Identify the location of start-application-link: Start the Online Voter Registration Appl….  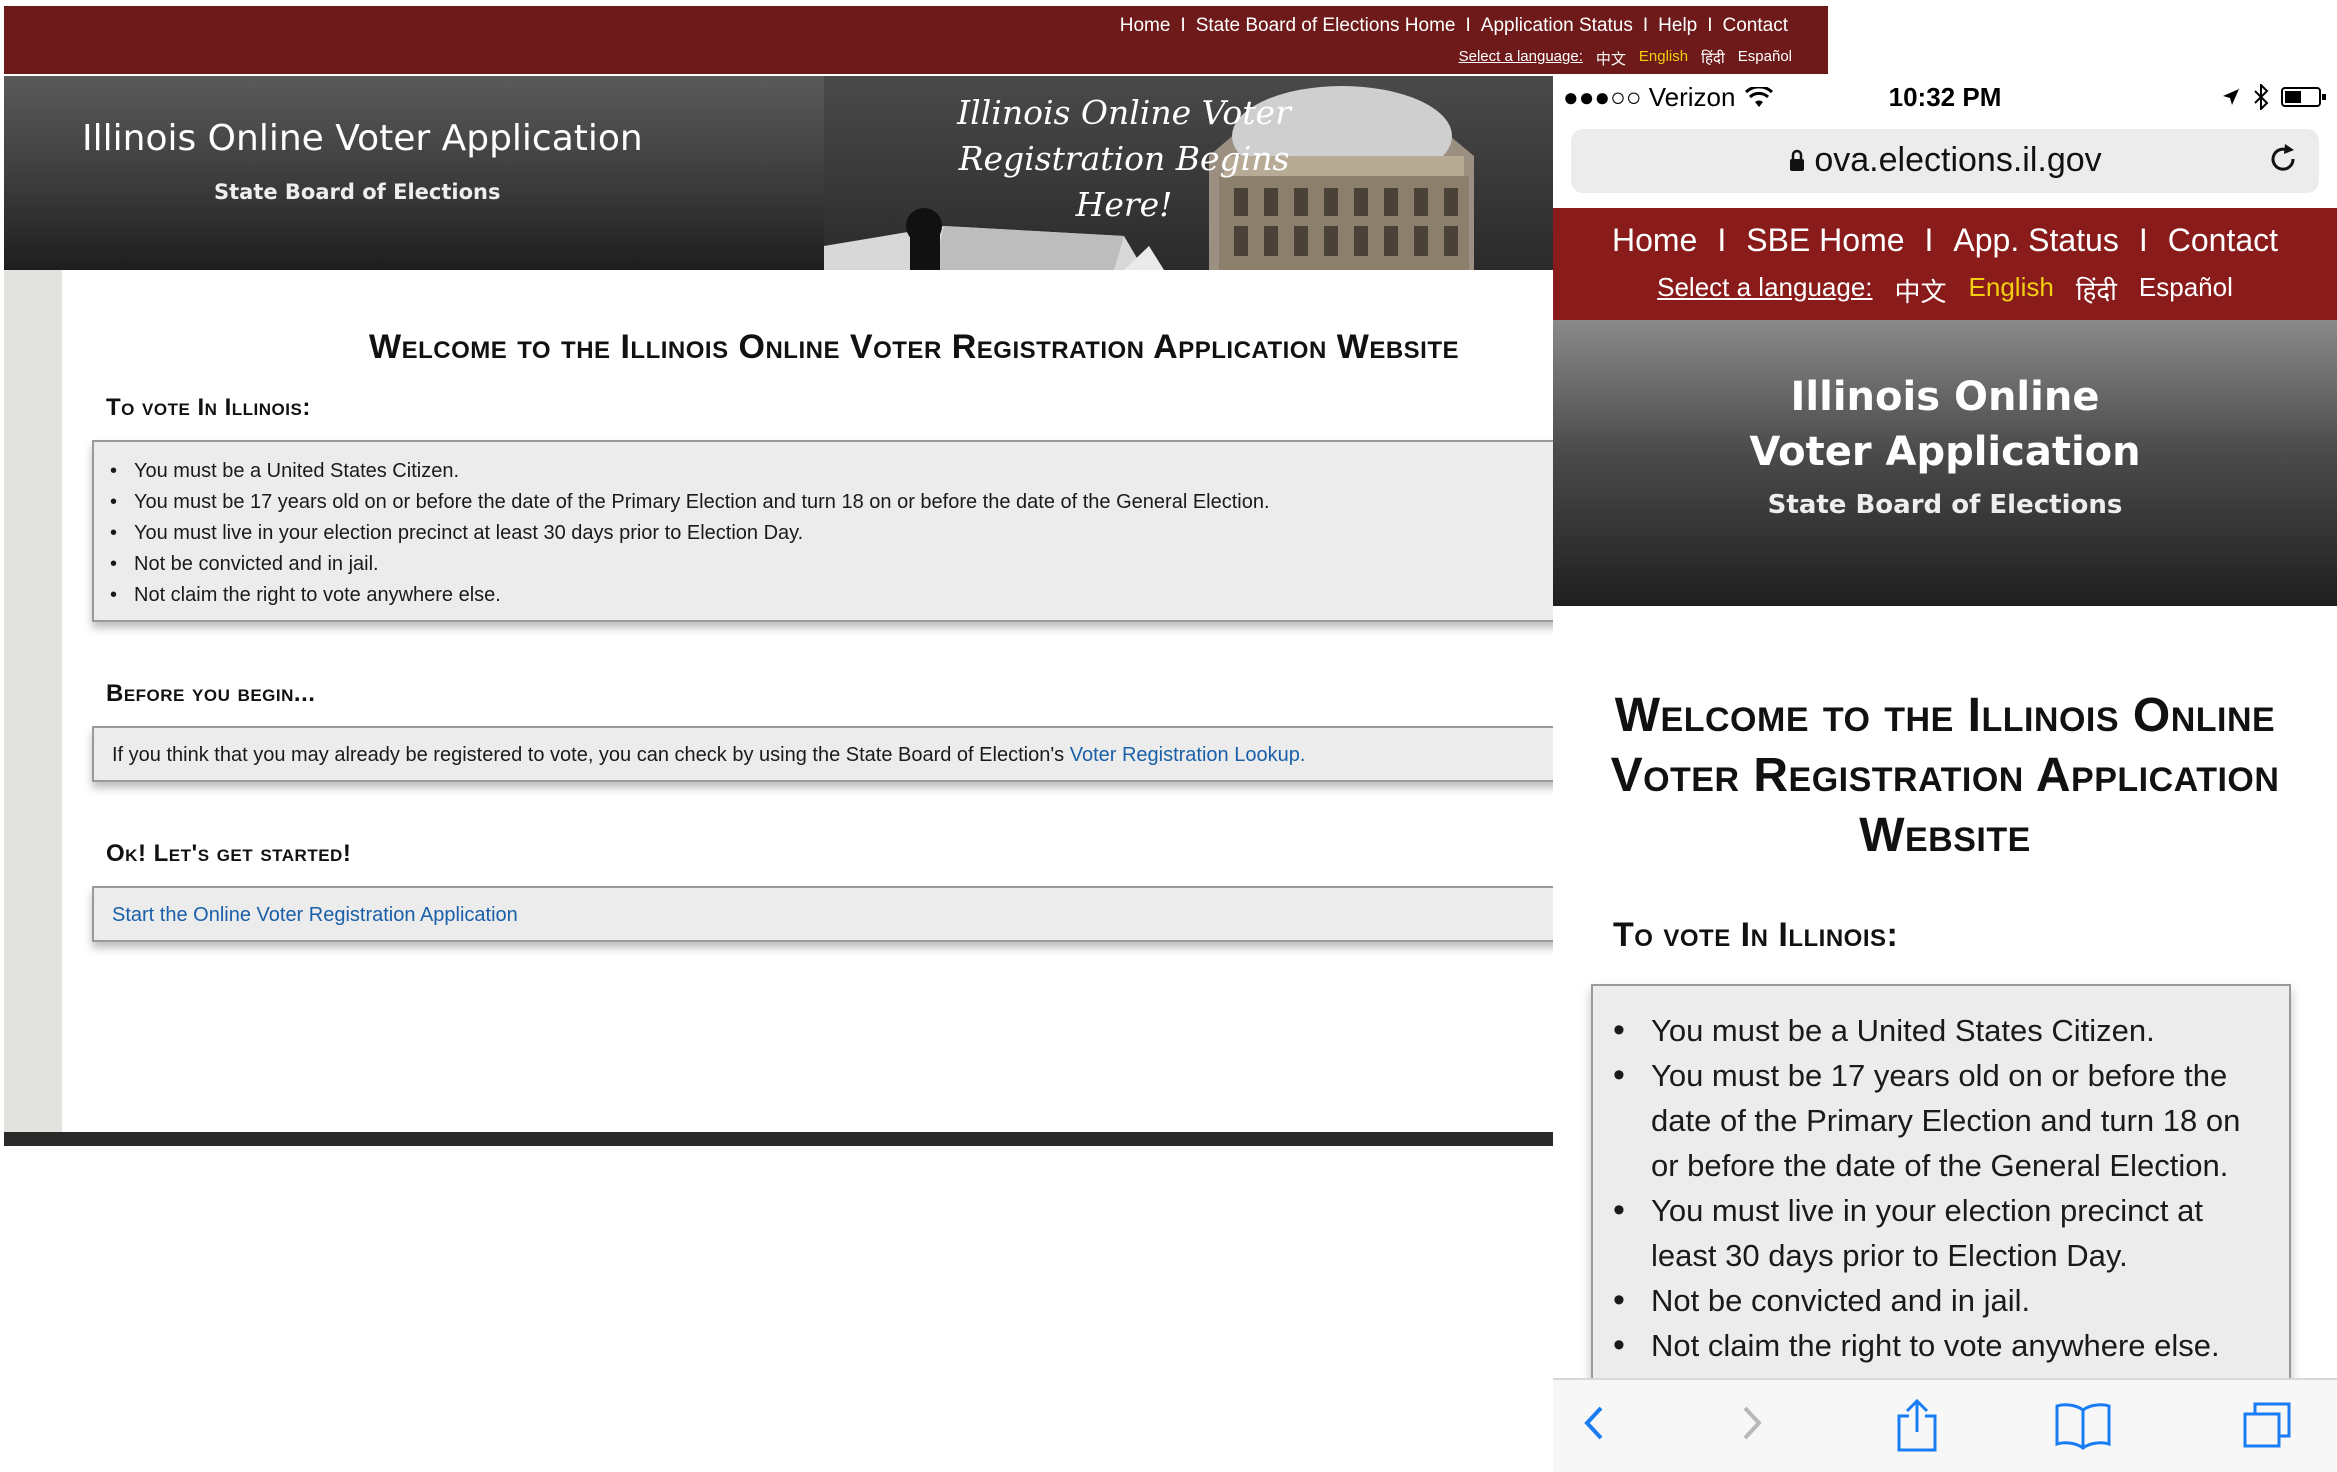
(315, 915).